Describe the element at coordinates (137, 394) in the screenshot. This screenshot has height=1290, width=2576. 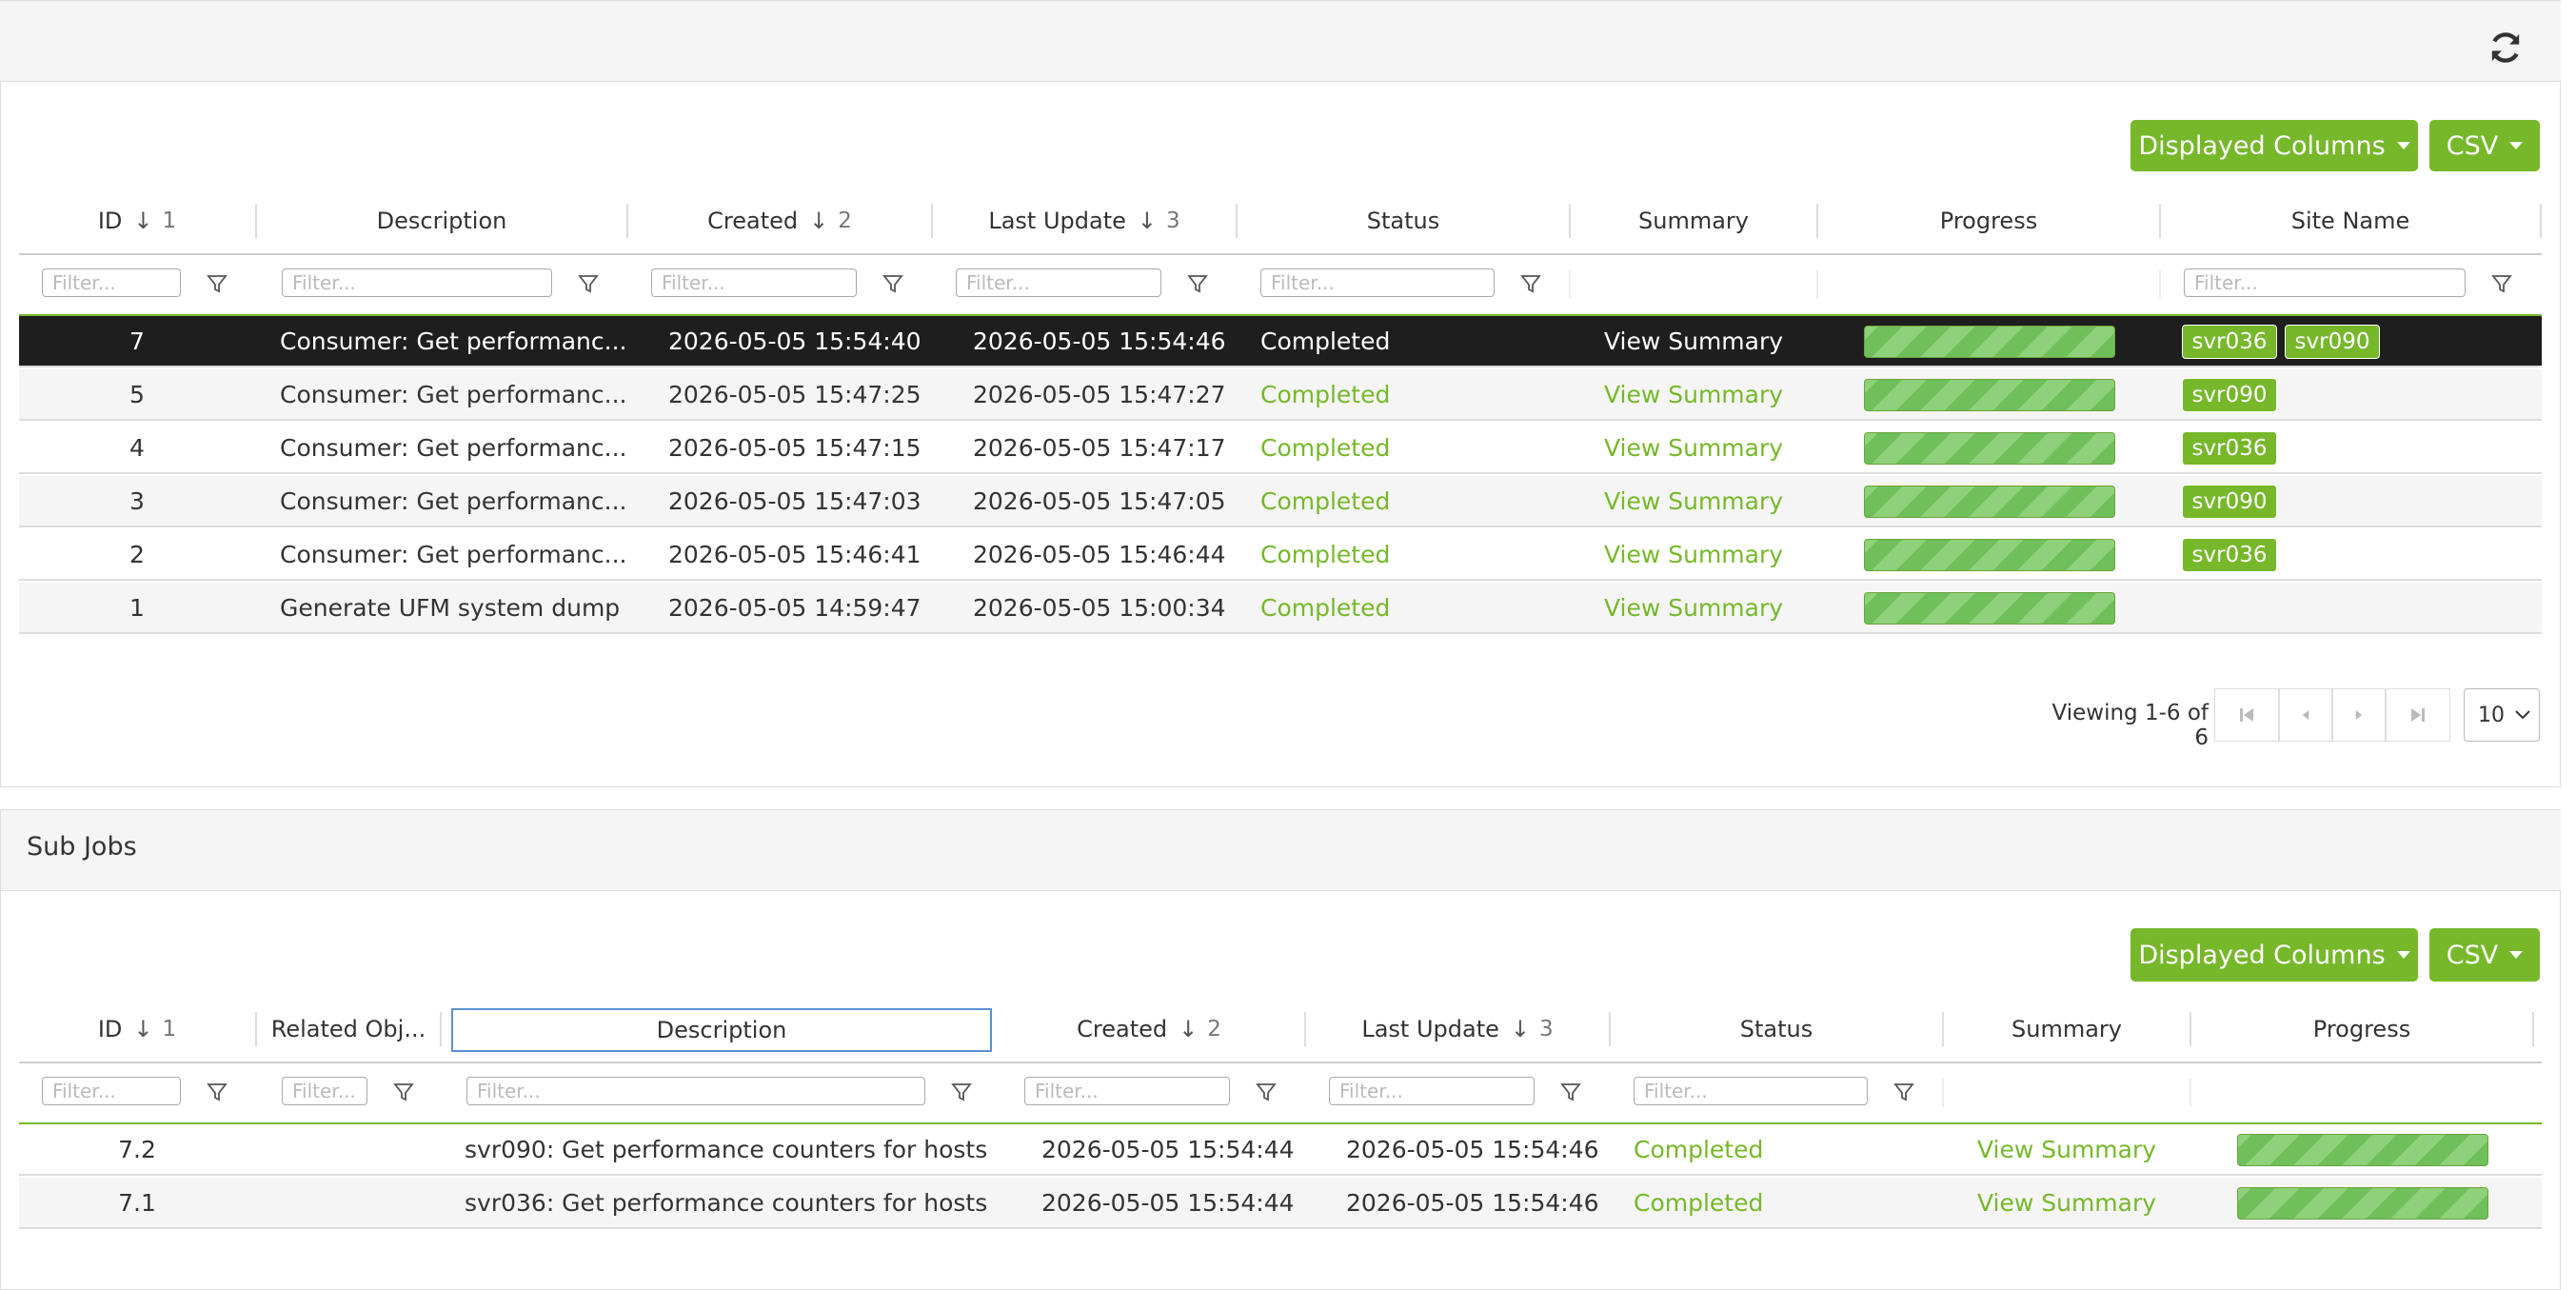
I see `cell-id: 5` at that location.